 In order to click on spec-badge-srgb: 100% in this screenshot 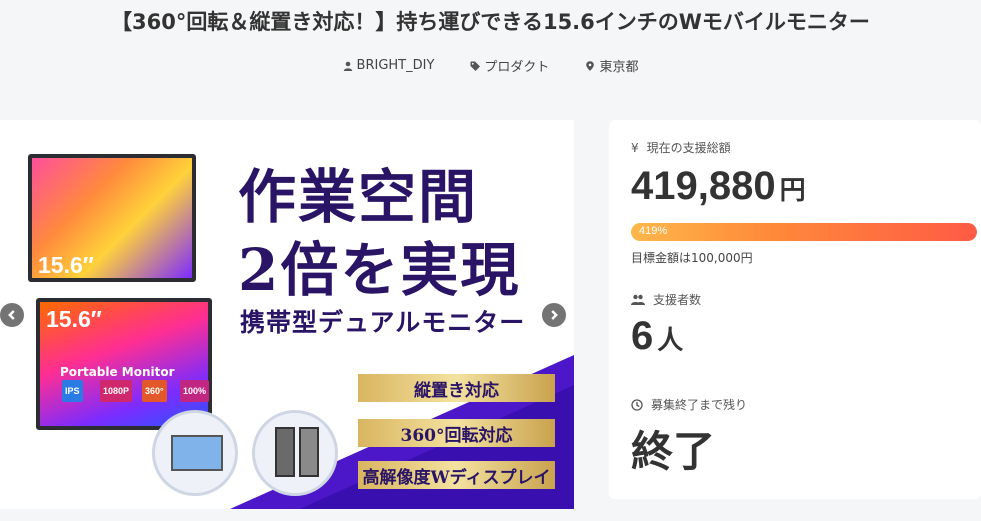, I will do `click(195, 391)`.